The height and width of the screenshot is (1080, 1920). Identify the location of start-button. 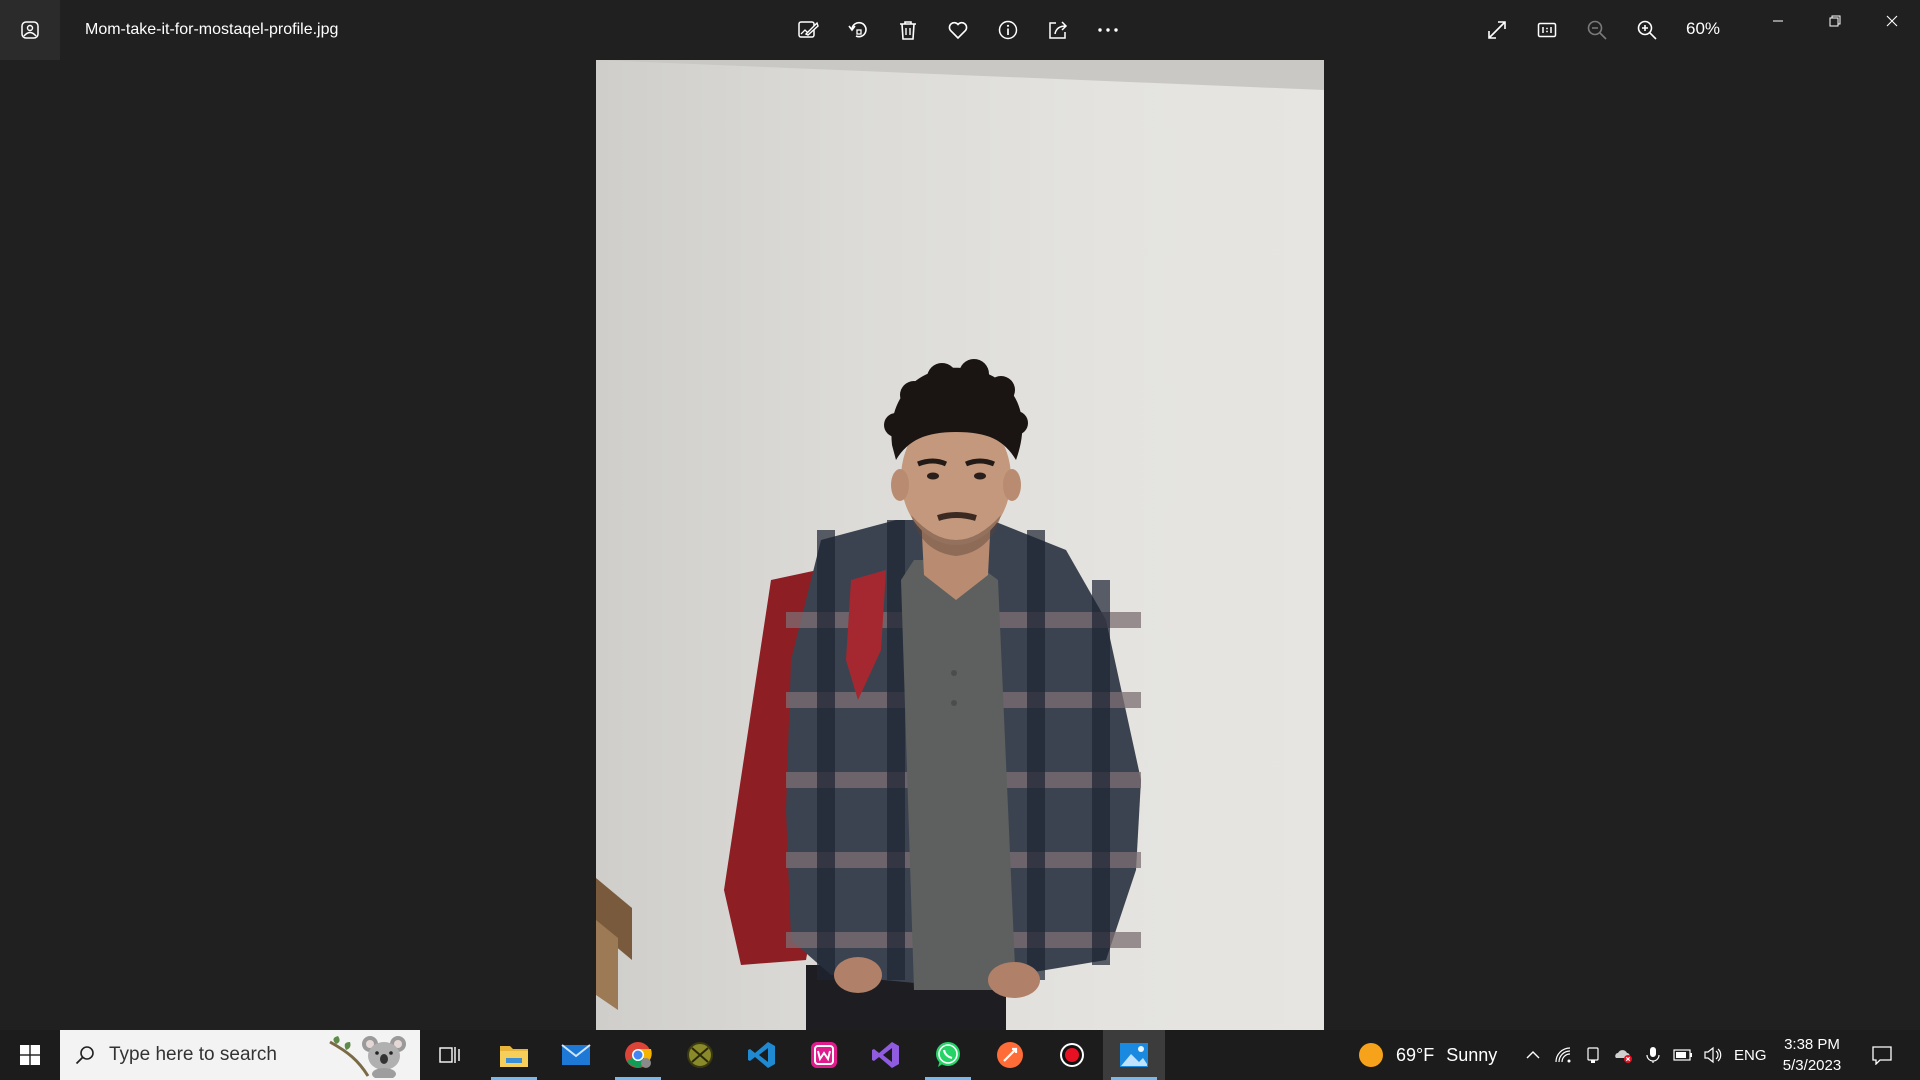
(30, 1055).